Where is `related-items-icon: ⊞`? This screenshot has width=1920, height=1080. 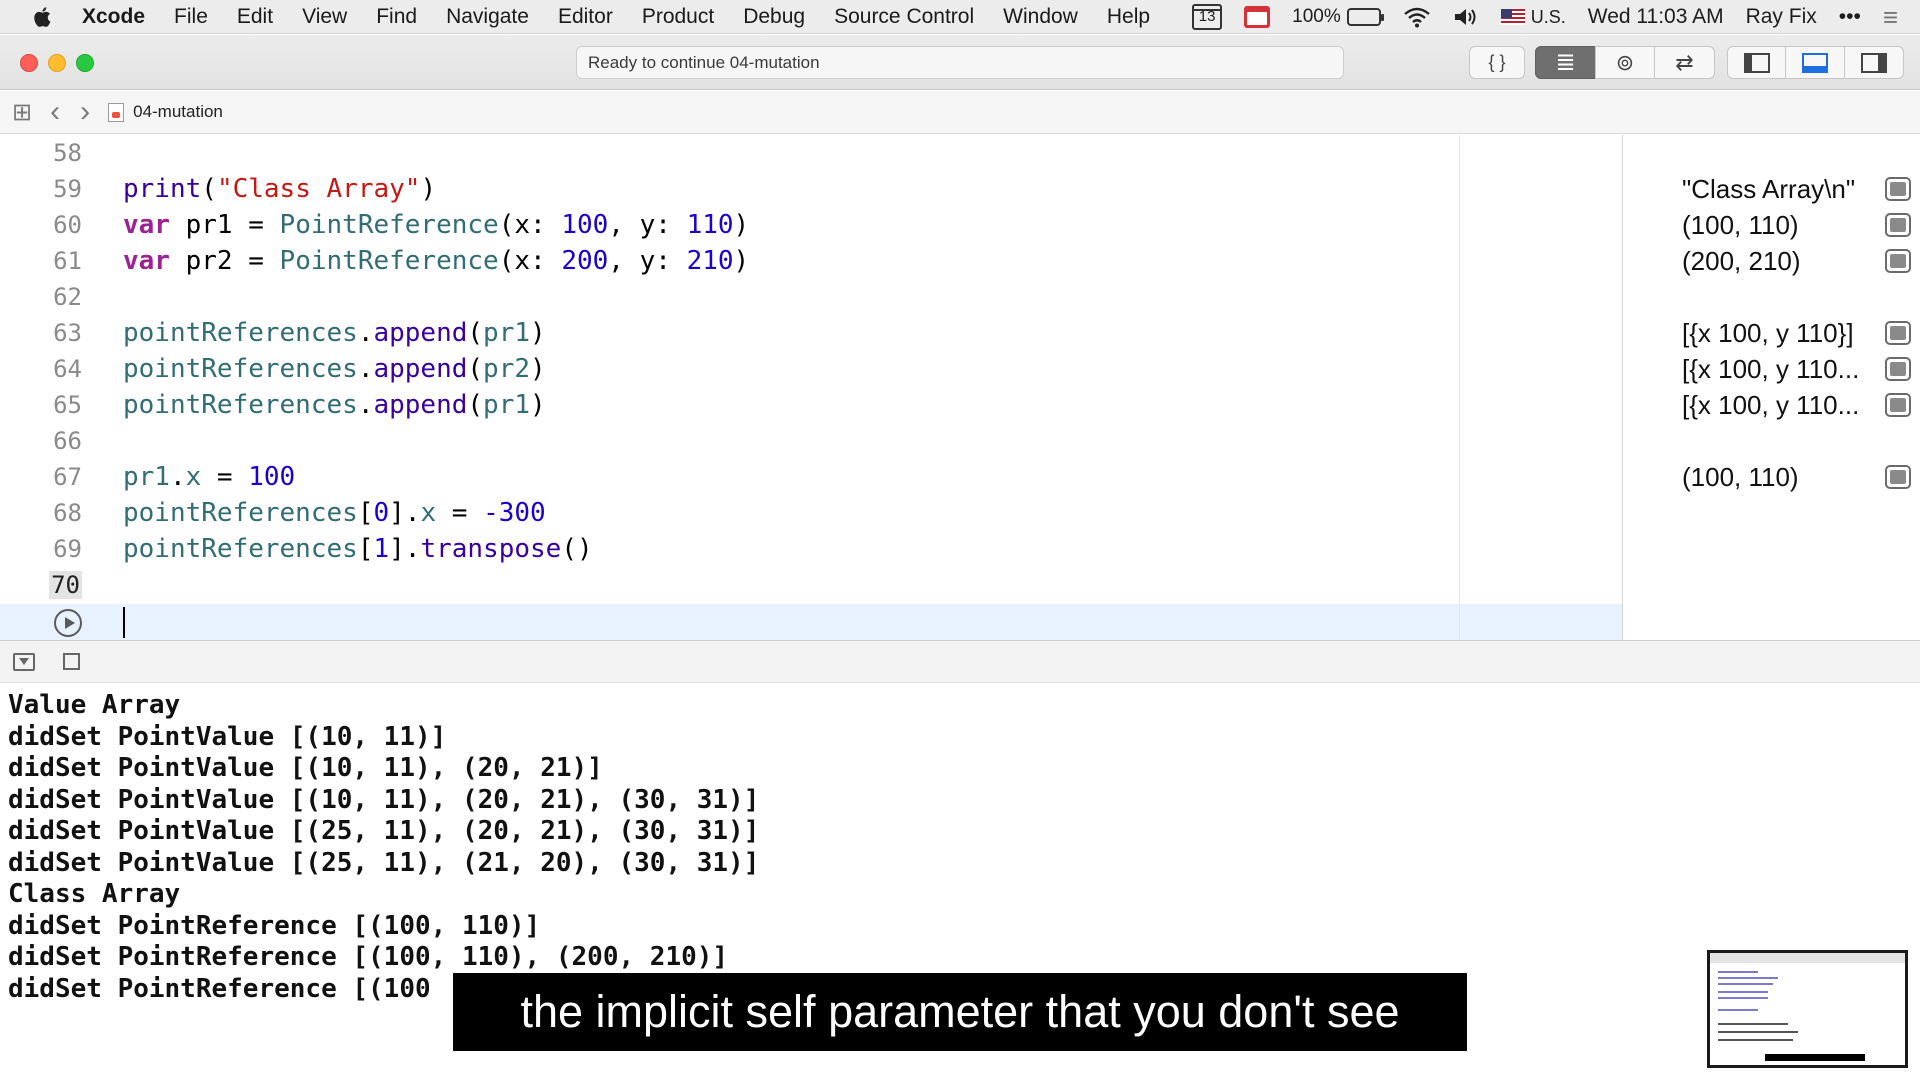
related-items-icon: ⊞ is located at coordinates (22, 112).